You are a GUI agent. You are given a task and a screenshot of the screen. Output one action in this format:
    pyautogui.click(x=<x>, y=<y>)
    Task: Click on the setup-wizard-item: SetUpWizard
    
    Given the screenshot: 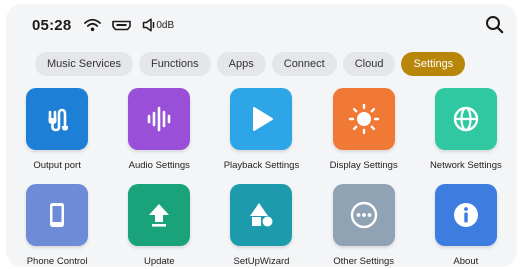 What is the action you would take?
    pyautogui.click(x=261, y=225)
    